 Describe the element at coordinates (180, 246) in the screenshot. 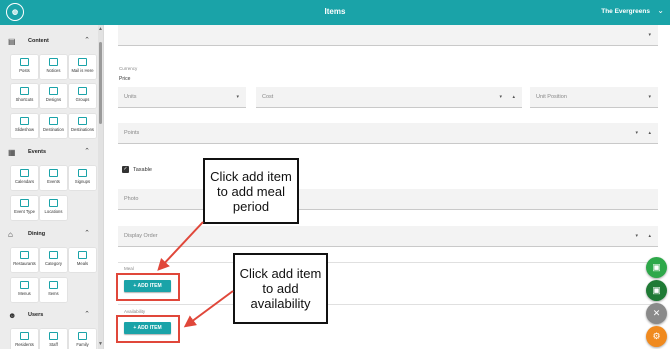

I see `arrow-to-meal-button` at that location.